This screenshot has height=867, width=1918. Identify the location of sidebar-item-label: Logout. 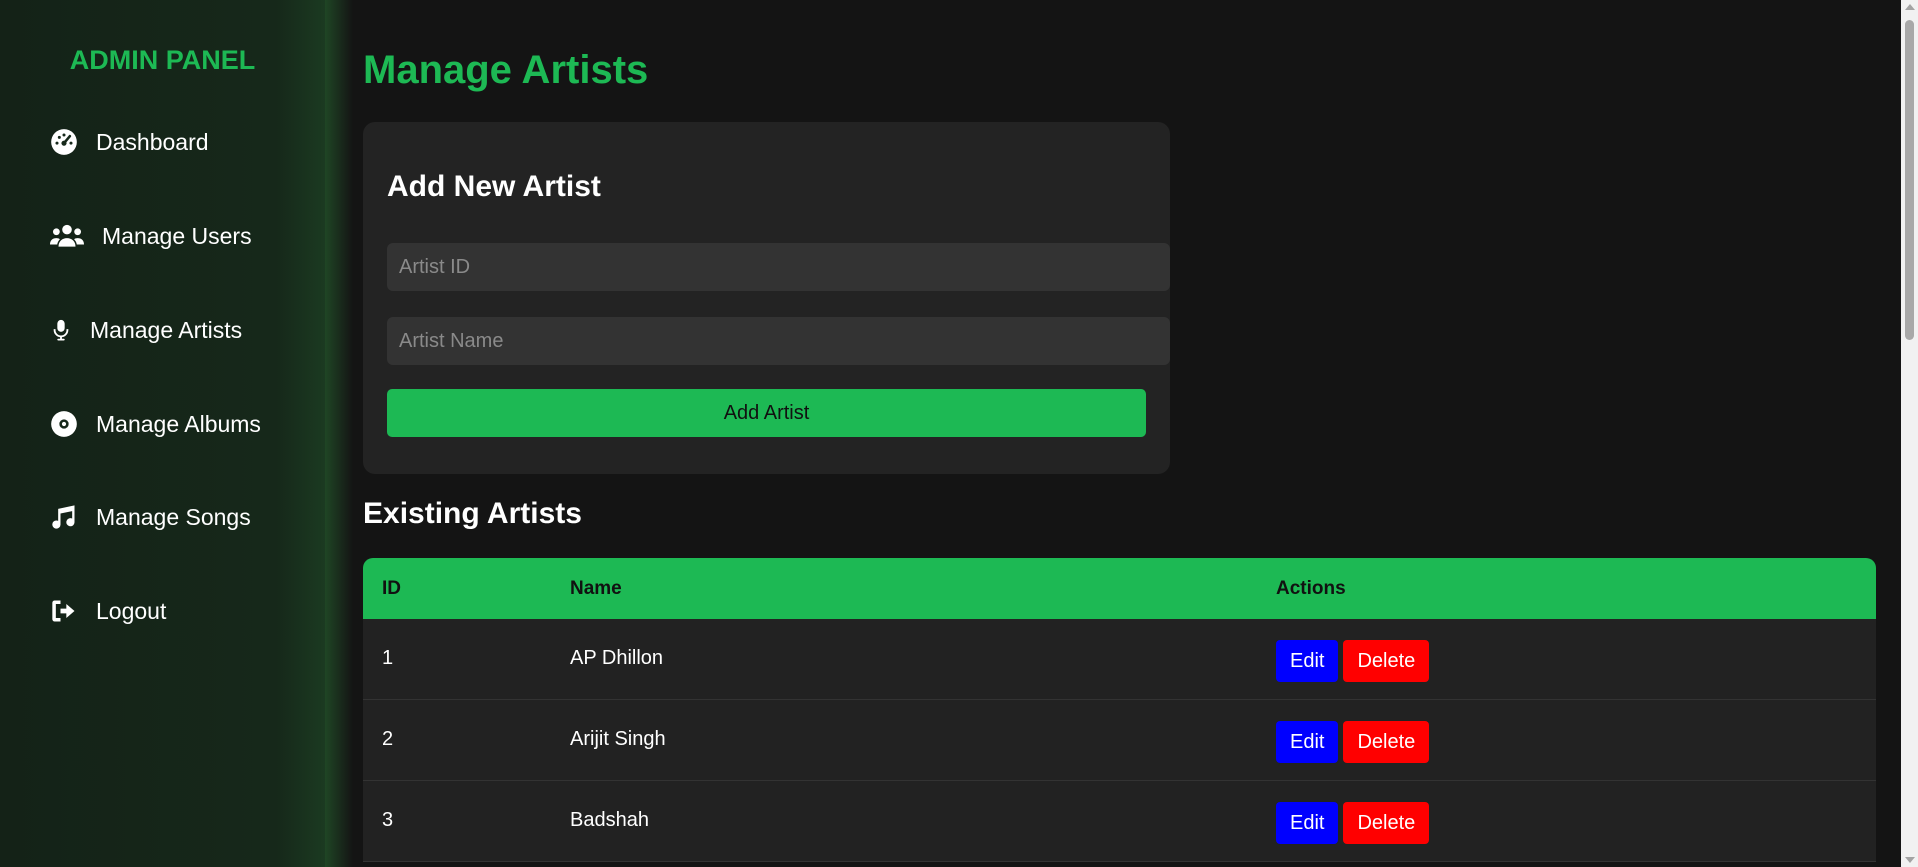
(131, 610).